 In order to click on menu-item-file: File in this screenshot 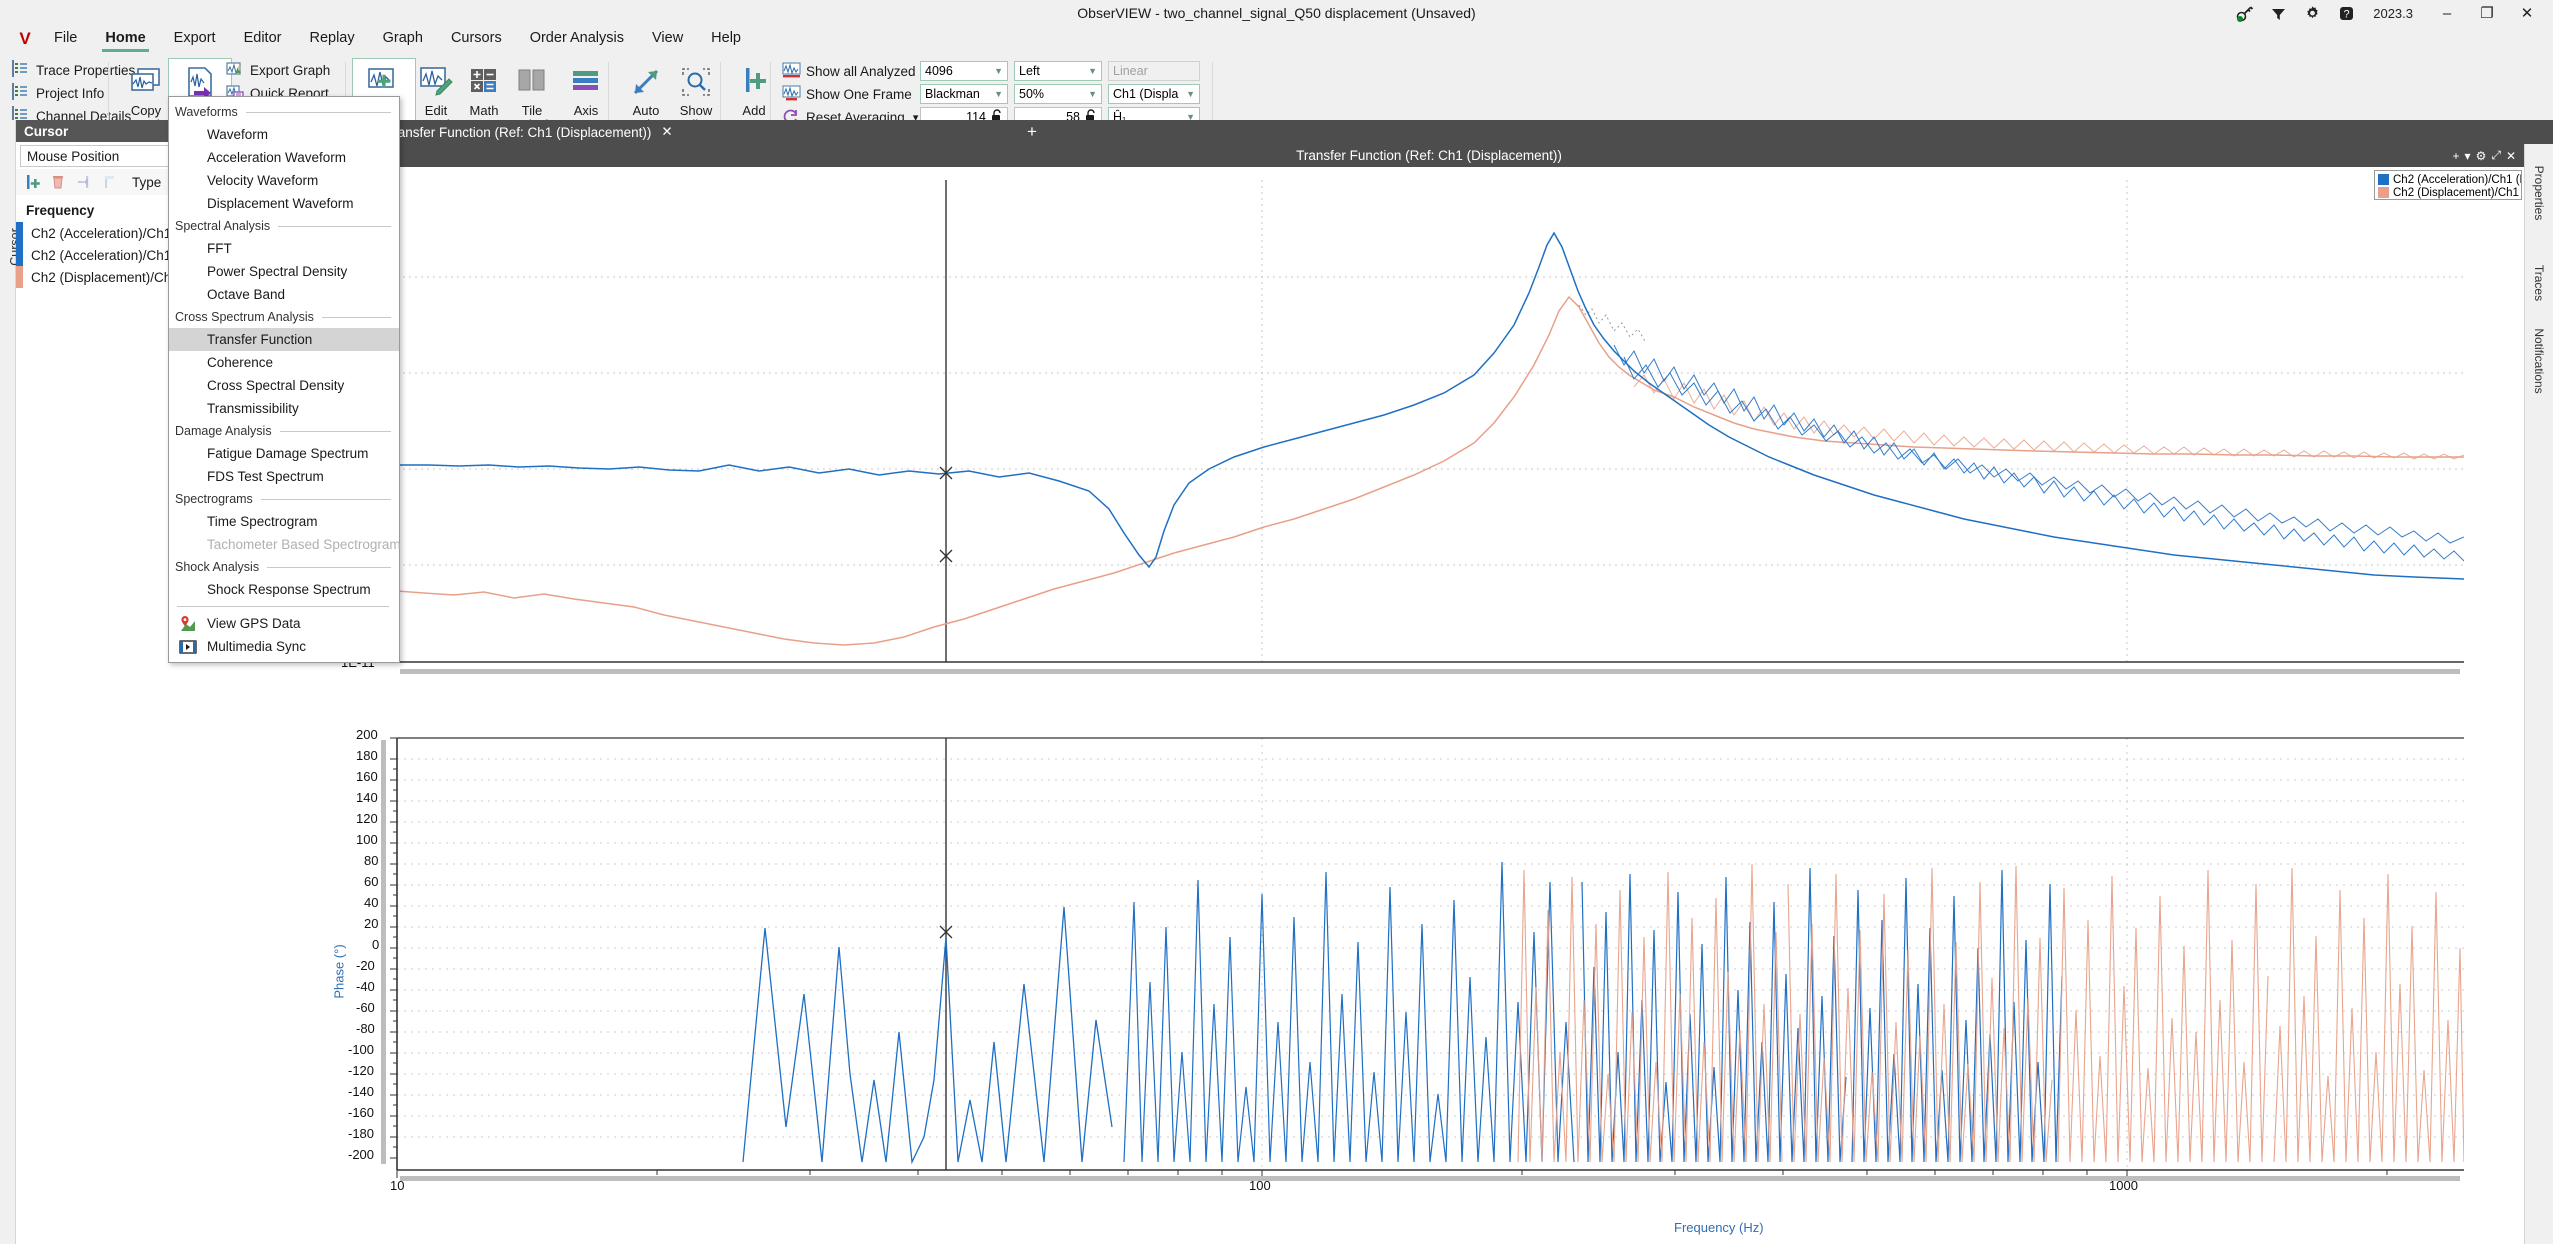, I will do `click(65, 39)`.